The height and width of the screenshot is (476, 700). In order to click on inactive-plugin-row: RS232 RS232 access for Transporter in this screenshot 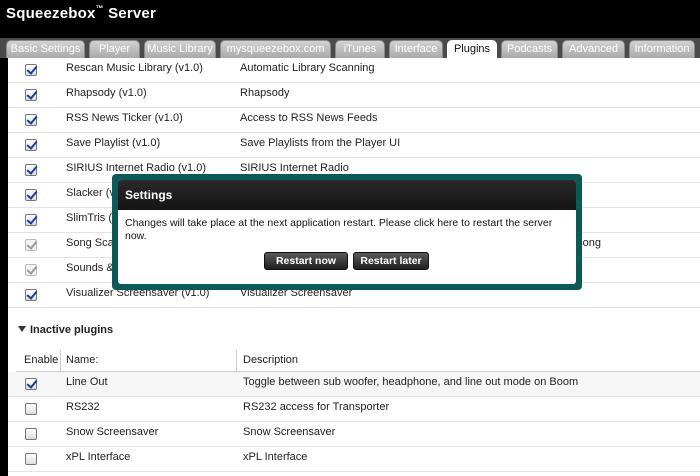, I will do `click(354, 409)`.